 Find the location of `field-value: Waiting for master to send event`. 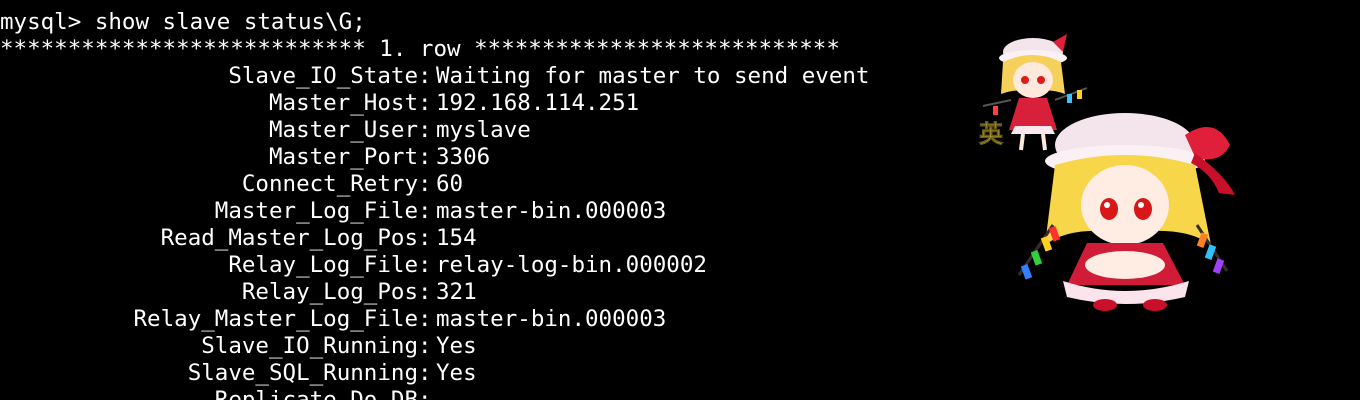

field-value: Waiting for master to send event is located at coordinates (653, 76).